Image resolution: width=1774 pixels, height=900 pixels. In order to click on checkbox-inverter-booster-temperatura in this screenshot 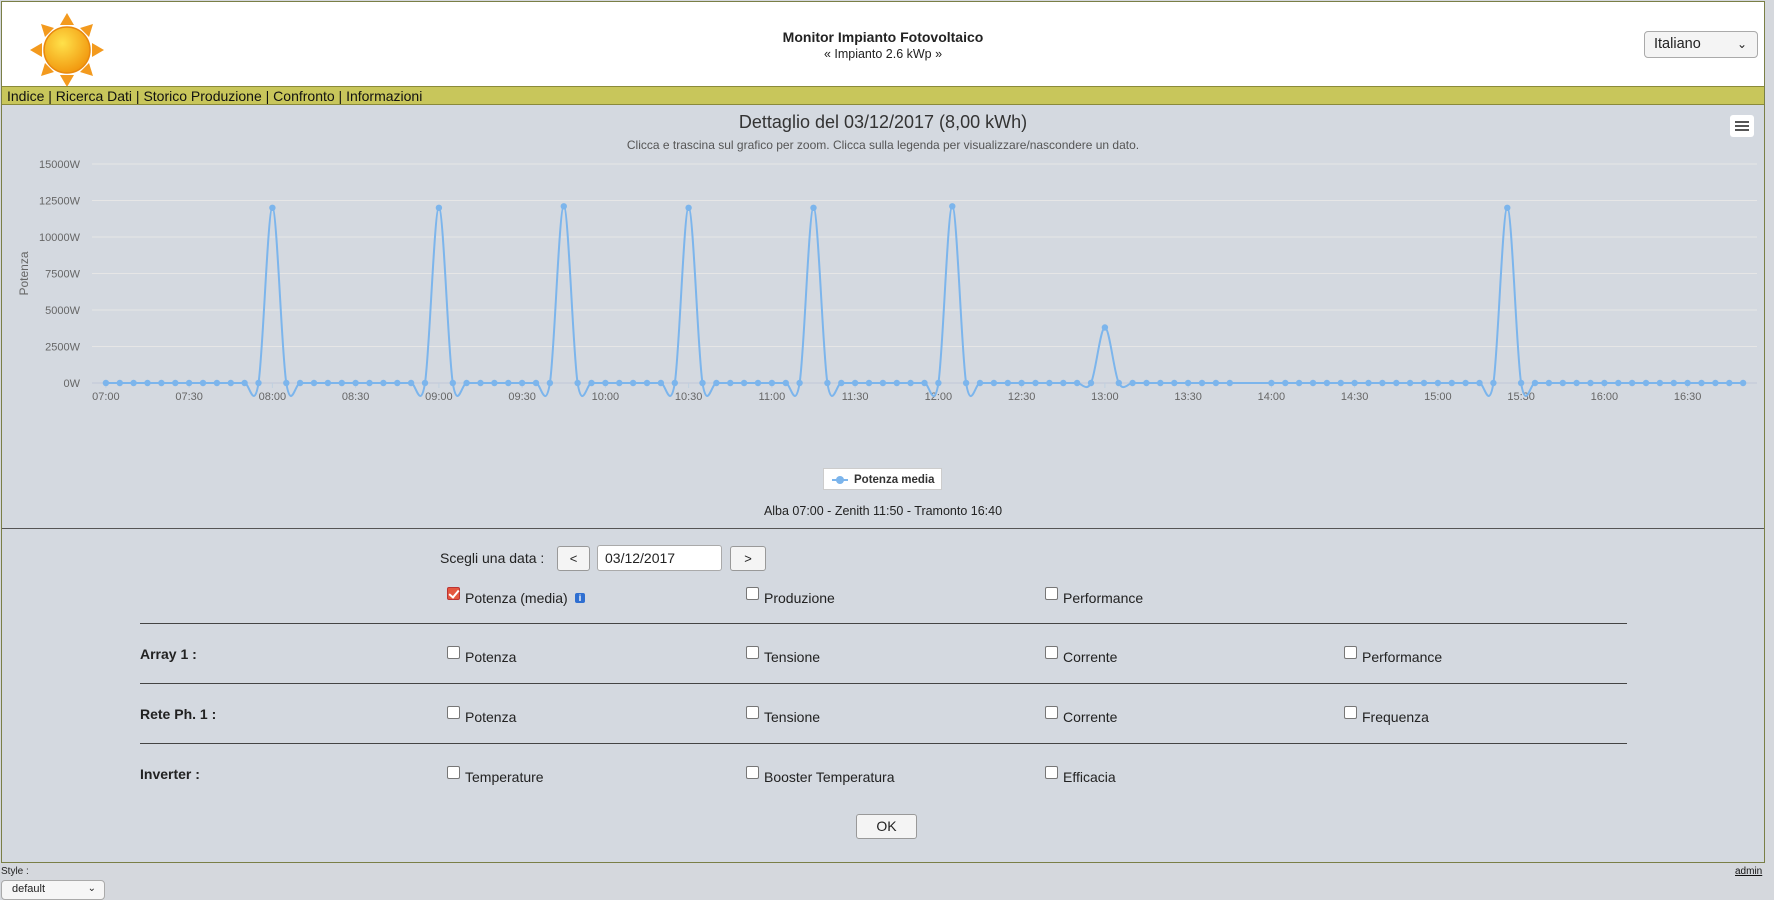, I will do `click(752, 772)`.